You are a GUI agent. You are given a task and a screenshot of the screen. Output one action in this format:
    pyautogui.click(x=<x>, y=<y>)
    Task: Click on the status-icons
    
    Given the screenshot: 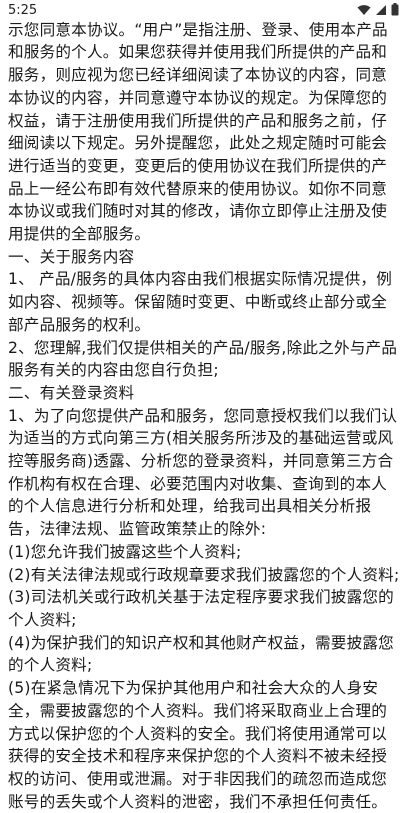 What is the action you would take?
    pyautogui.click(x=378, y=10)
    